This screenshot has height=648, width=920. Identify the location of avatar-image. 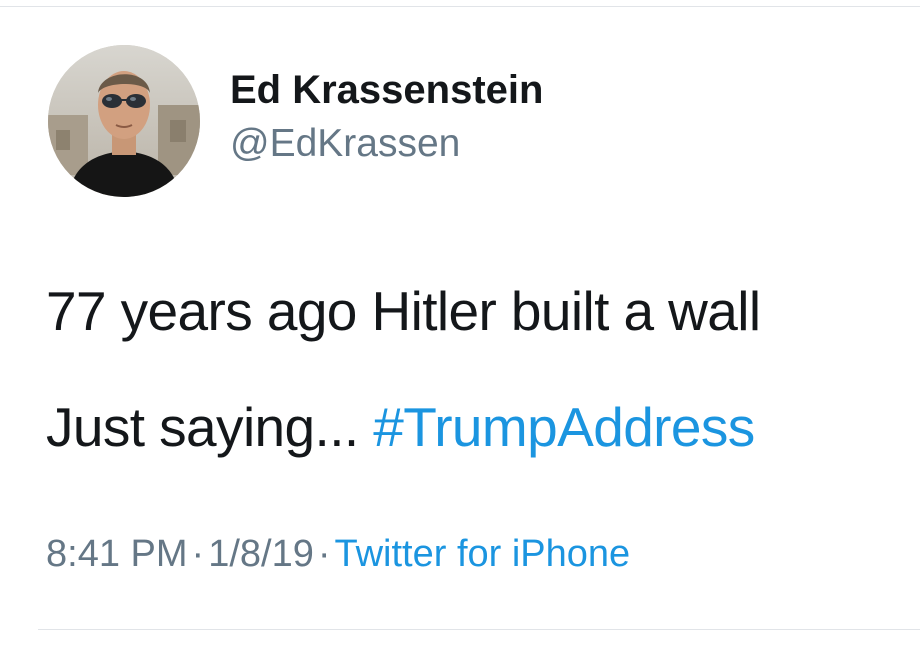
(124, 121).